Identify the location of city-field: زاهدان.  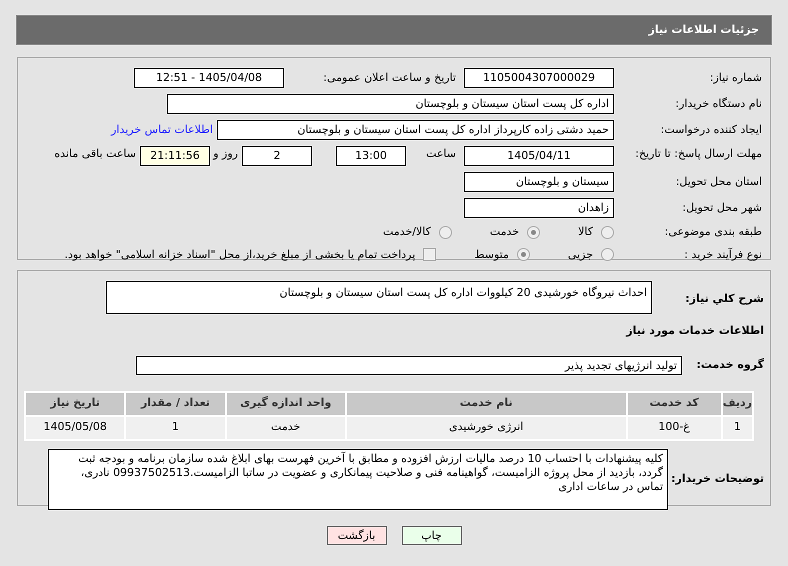
(539, 208).